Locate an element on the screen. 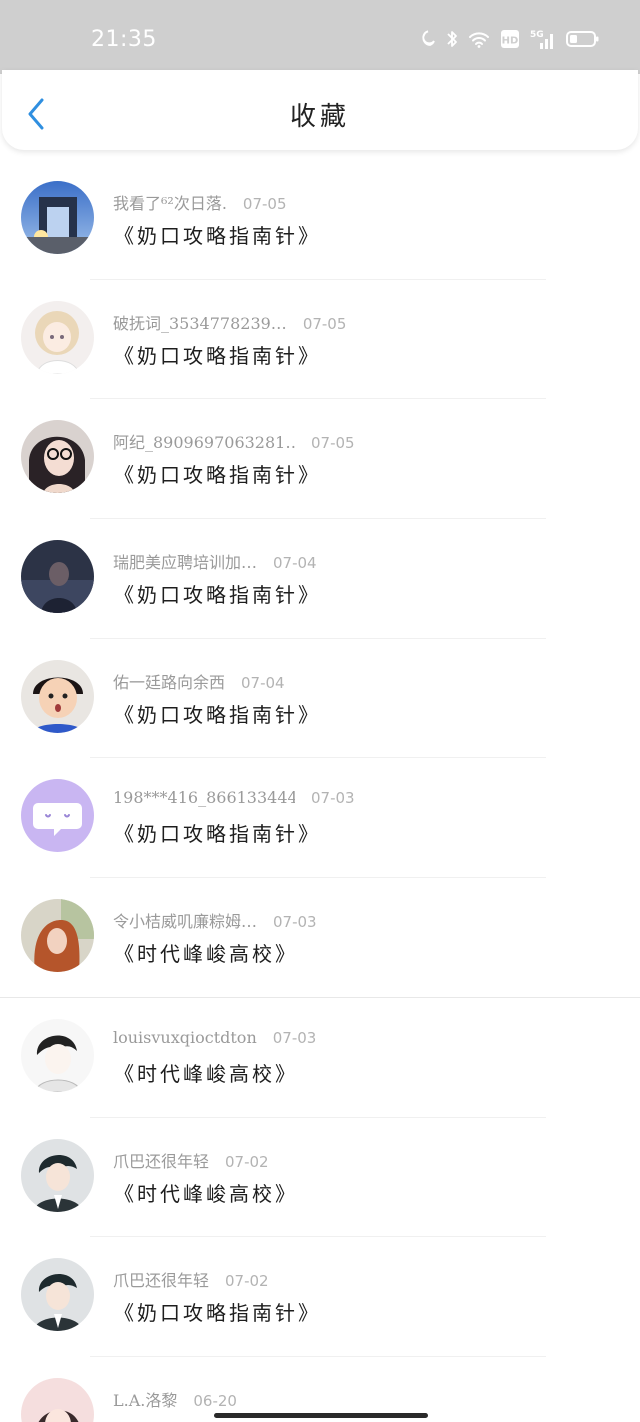 The height and width of the screenshot is (1422, 640). item-meta: 令小桔威叽廉粽姆… 07-03 is located at coordinates (215, 920).